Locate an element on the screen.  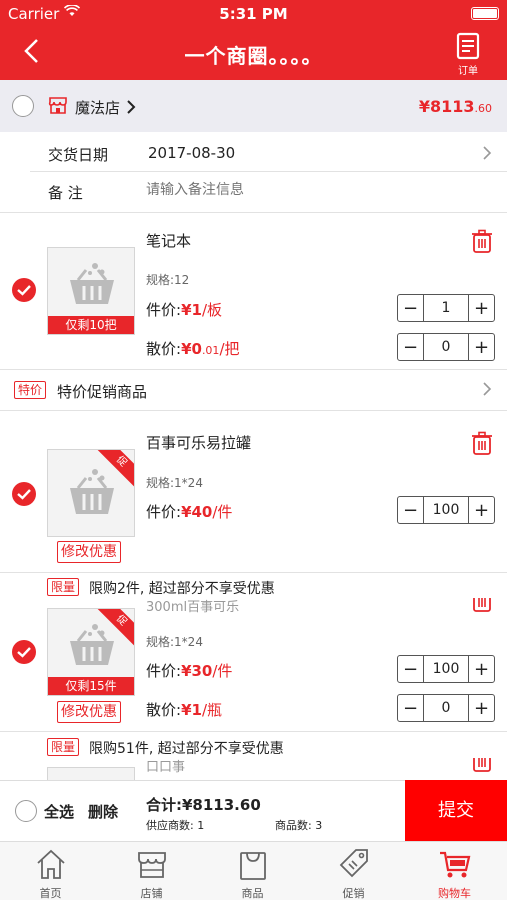
unit-price: 件价:¥1/板 is located at coordinates (184, 309).